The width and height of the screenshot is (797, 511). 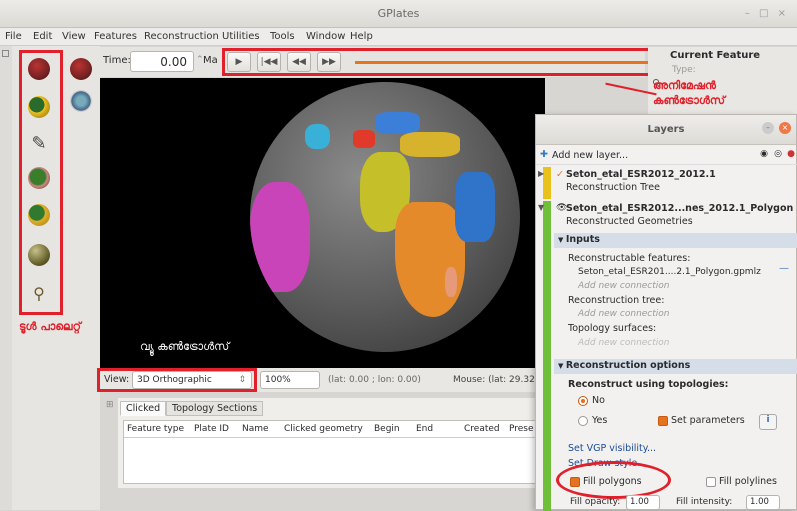 I want to click on view-controls-highlight, so click(x=177, y=380).